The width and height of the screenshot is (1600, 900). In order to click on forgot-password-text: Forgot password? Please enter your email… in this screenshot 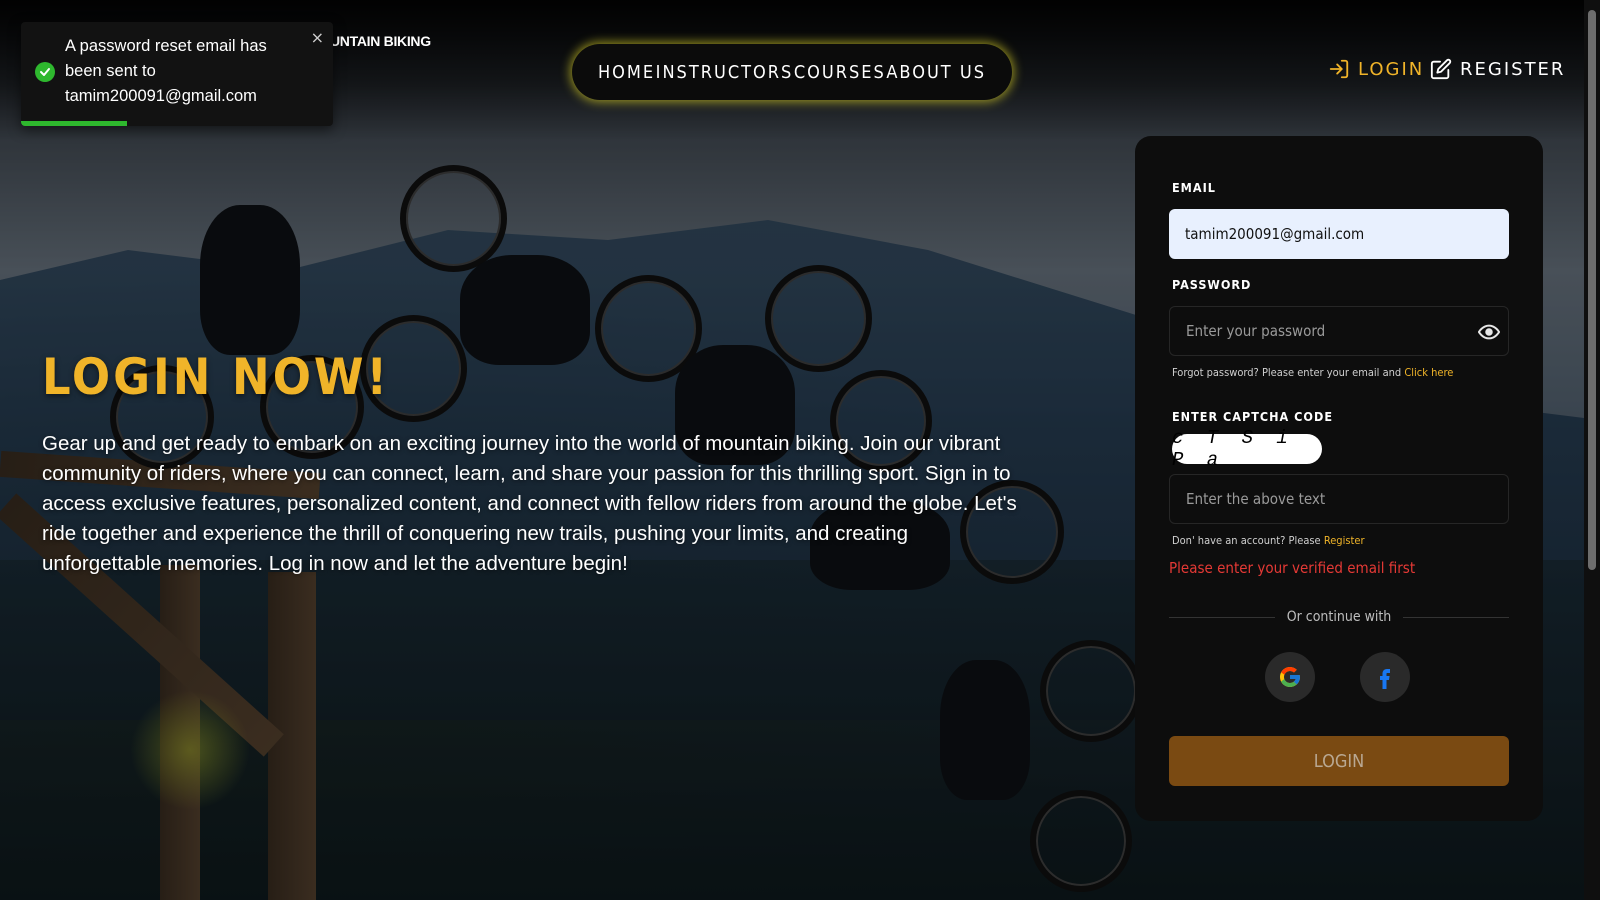, I will do `click(1287, 372)`.